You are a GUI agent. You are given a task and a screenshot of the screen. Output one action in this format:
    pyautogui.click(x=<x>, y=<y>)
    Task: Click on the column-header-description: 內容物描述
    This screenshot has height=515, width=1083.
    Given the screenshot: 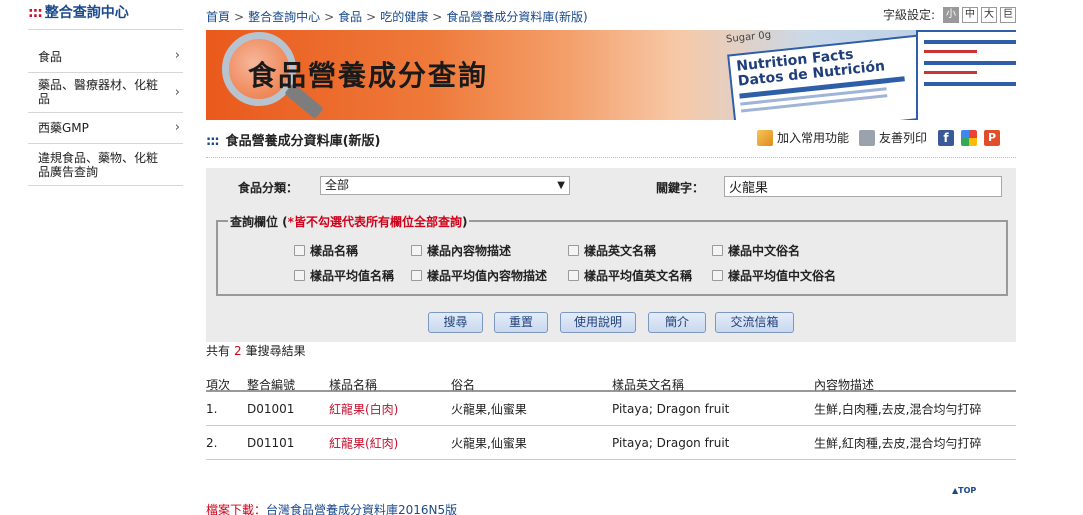 What is the action you would take?
    pyautogui.click(x=844, y=385)
    